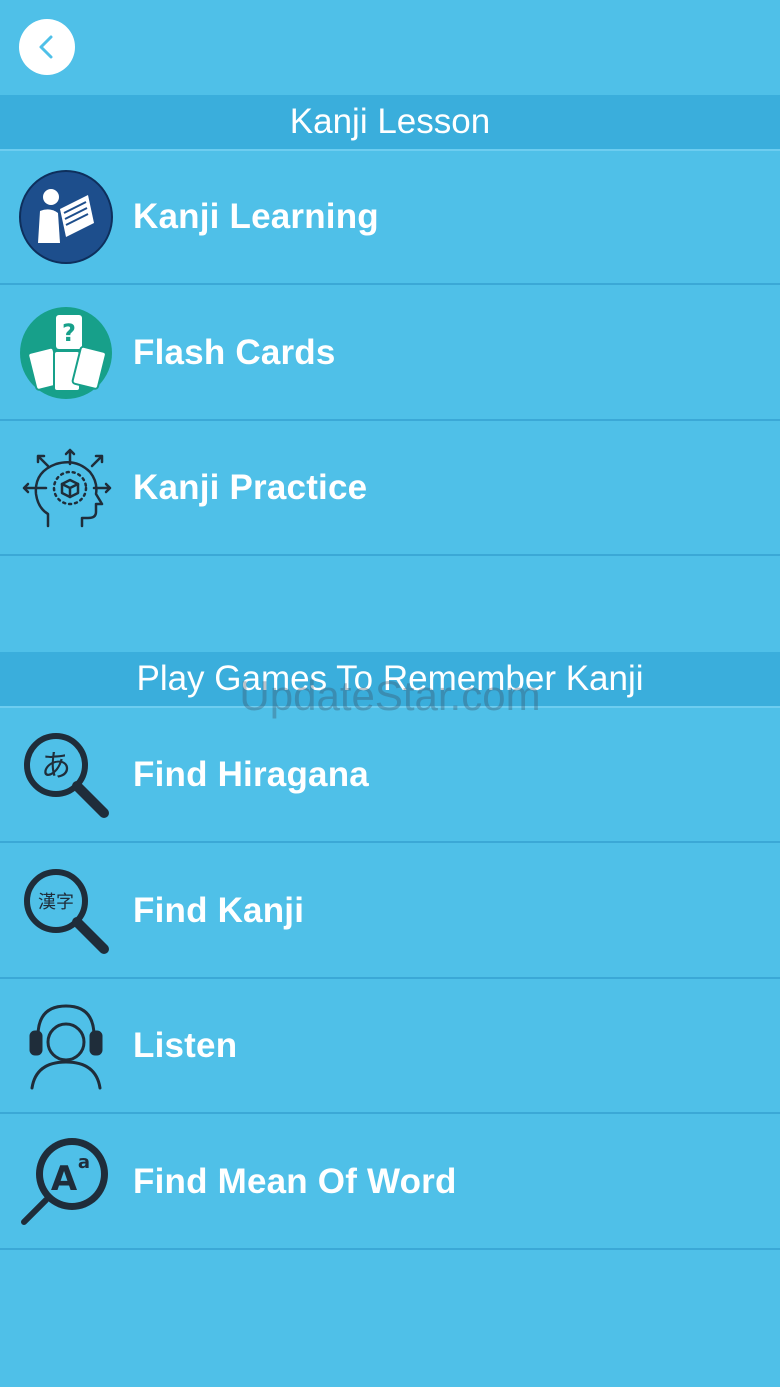  I want to click on hiragana-magnifier-icon: あ, so click(66, 775).